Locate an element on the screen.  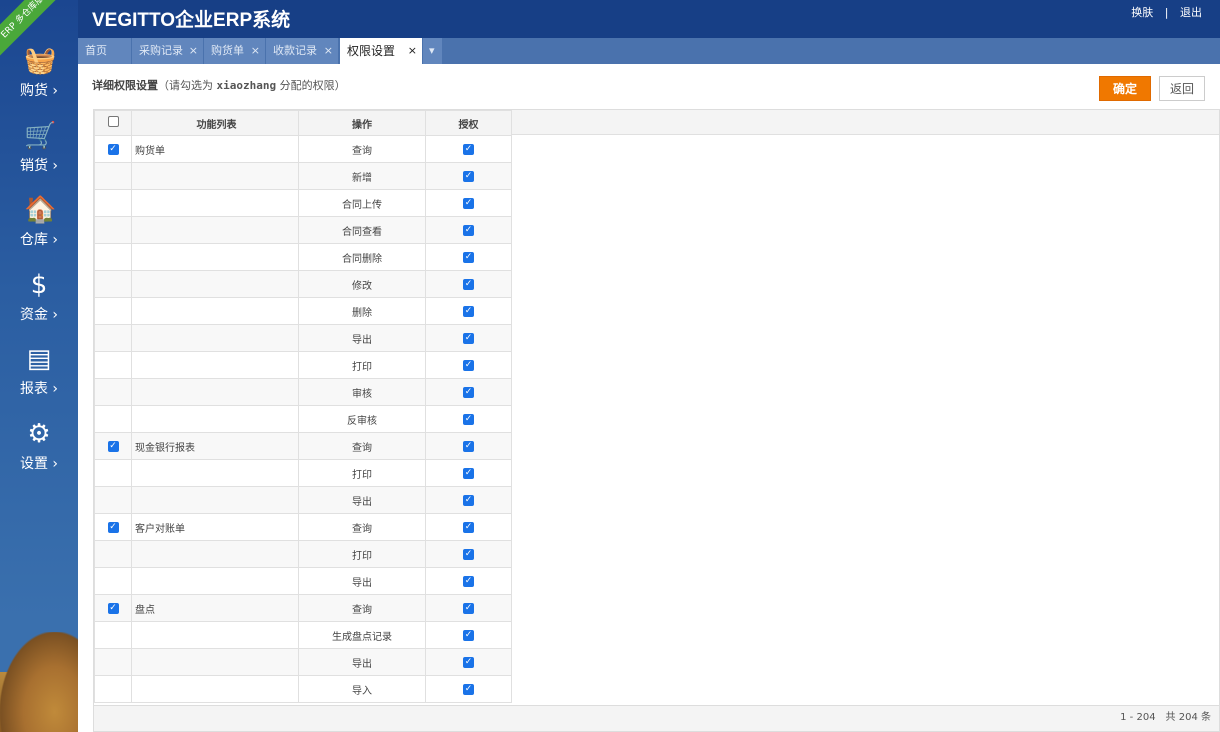
tab-4: 权限设置 × is located at coordinates (381, 51).